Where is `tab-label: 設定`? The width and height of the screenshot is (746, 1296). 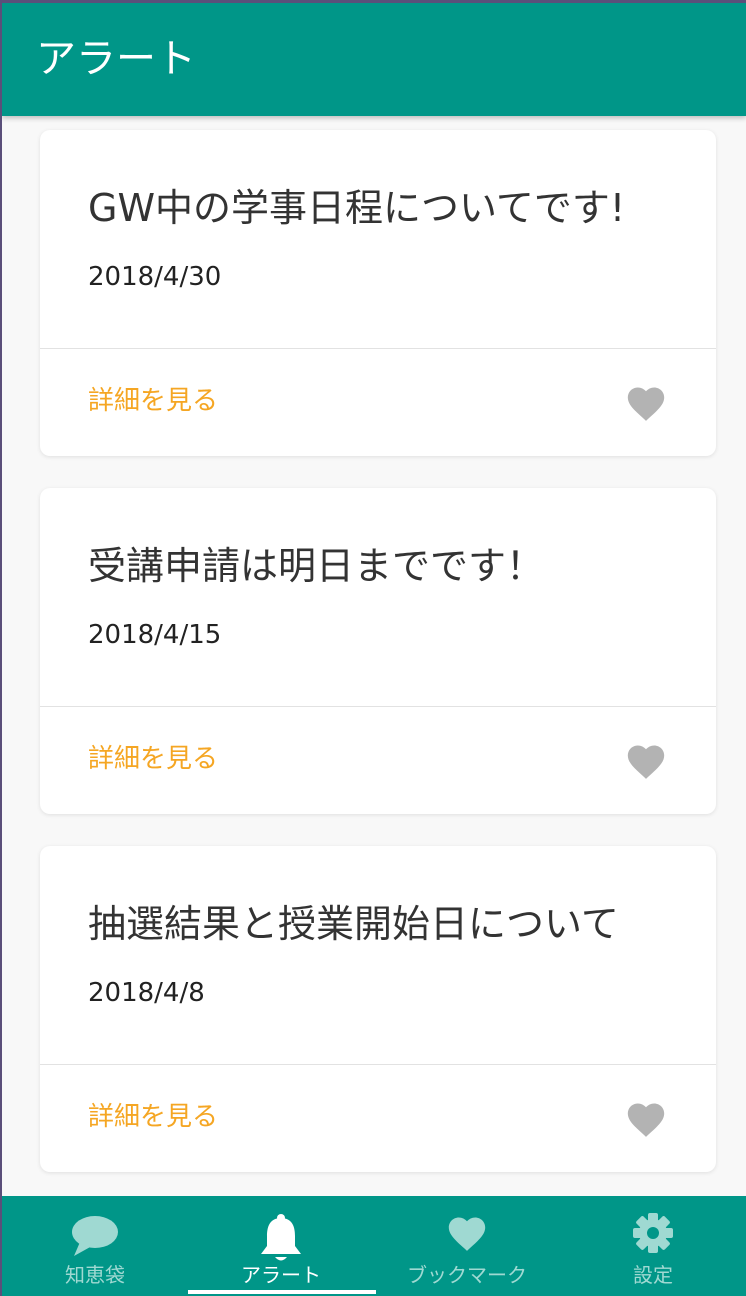 tab-label: 設定 is located at coordinates (653, 1275).